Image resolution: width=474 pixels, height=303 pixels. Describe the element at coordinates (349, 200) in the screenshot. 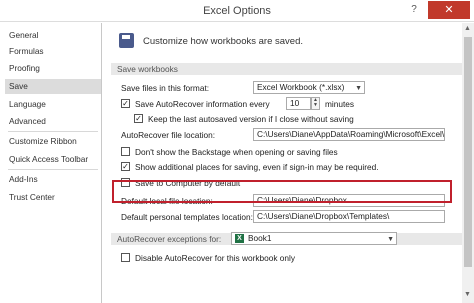

I see `default-local-location-input: C:\Users\Diane\Dropbox` at that location.